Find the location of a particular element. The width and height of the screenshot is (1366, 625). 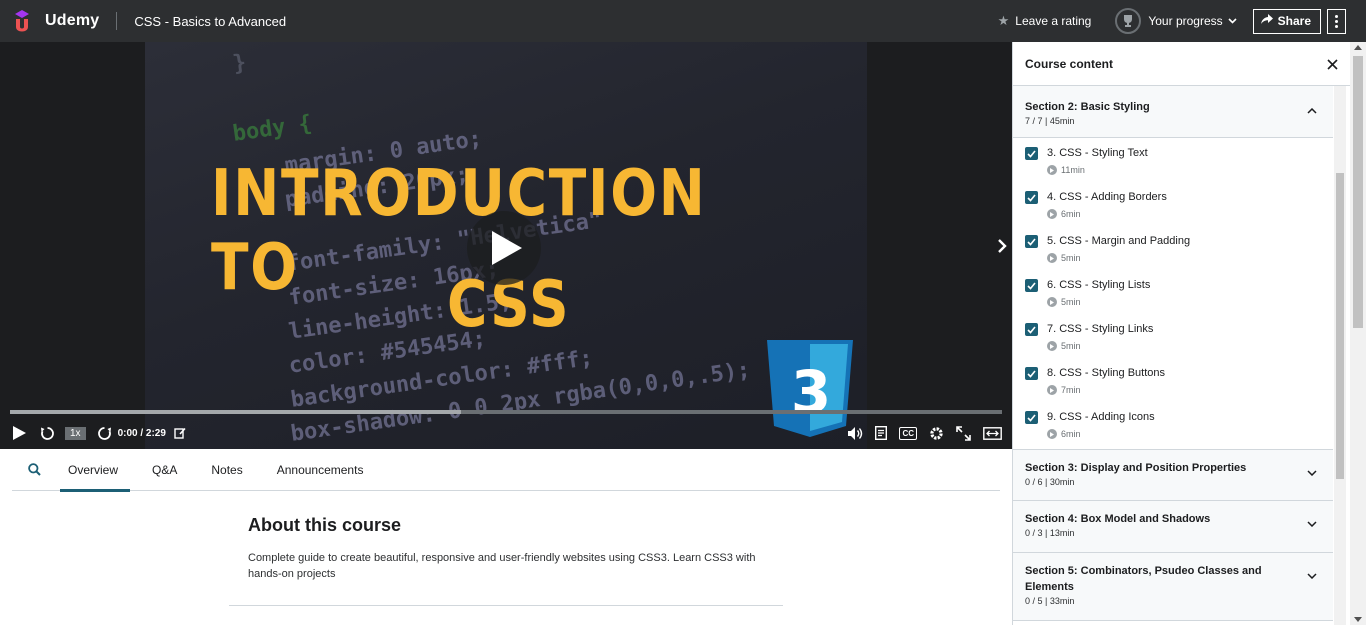

trophy-icon is located at coordinates (1128, 21).